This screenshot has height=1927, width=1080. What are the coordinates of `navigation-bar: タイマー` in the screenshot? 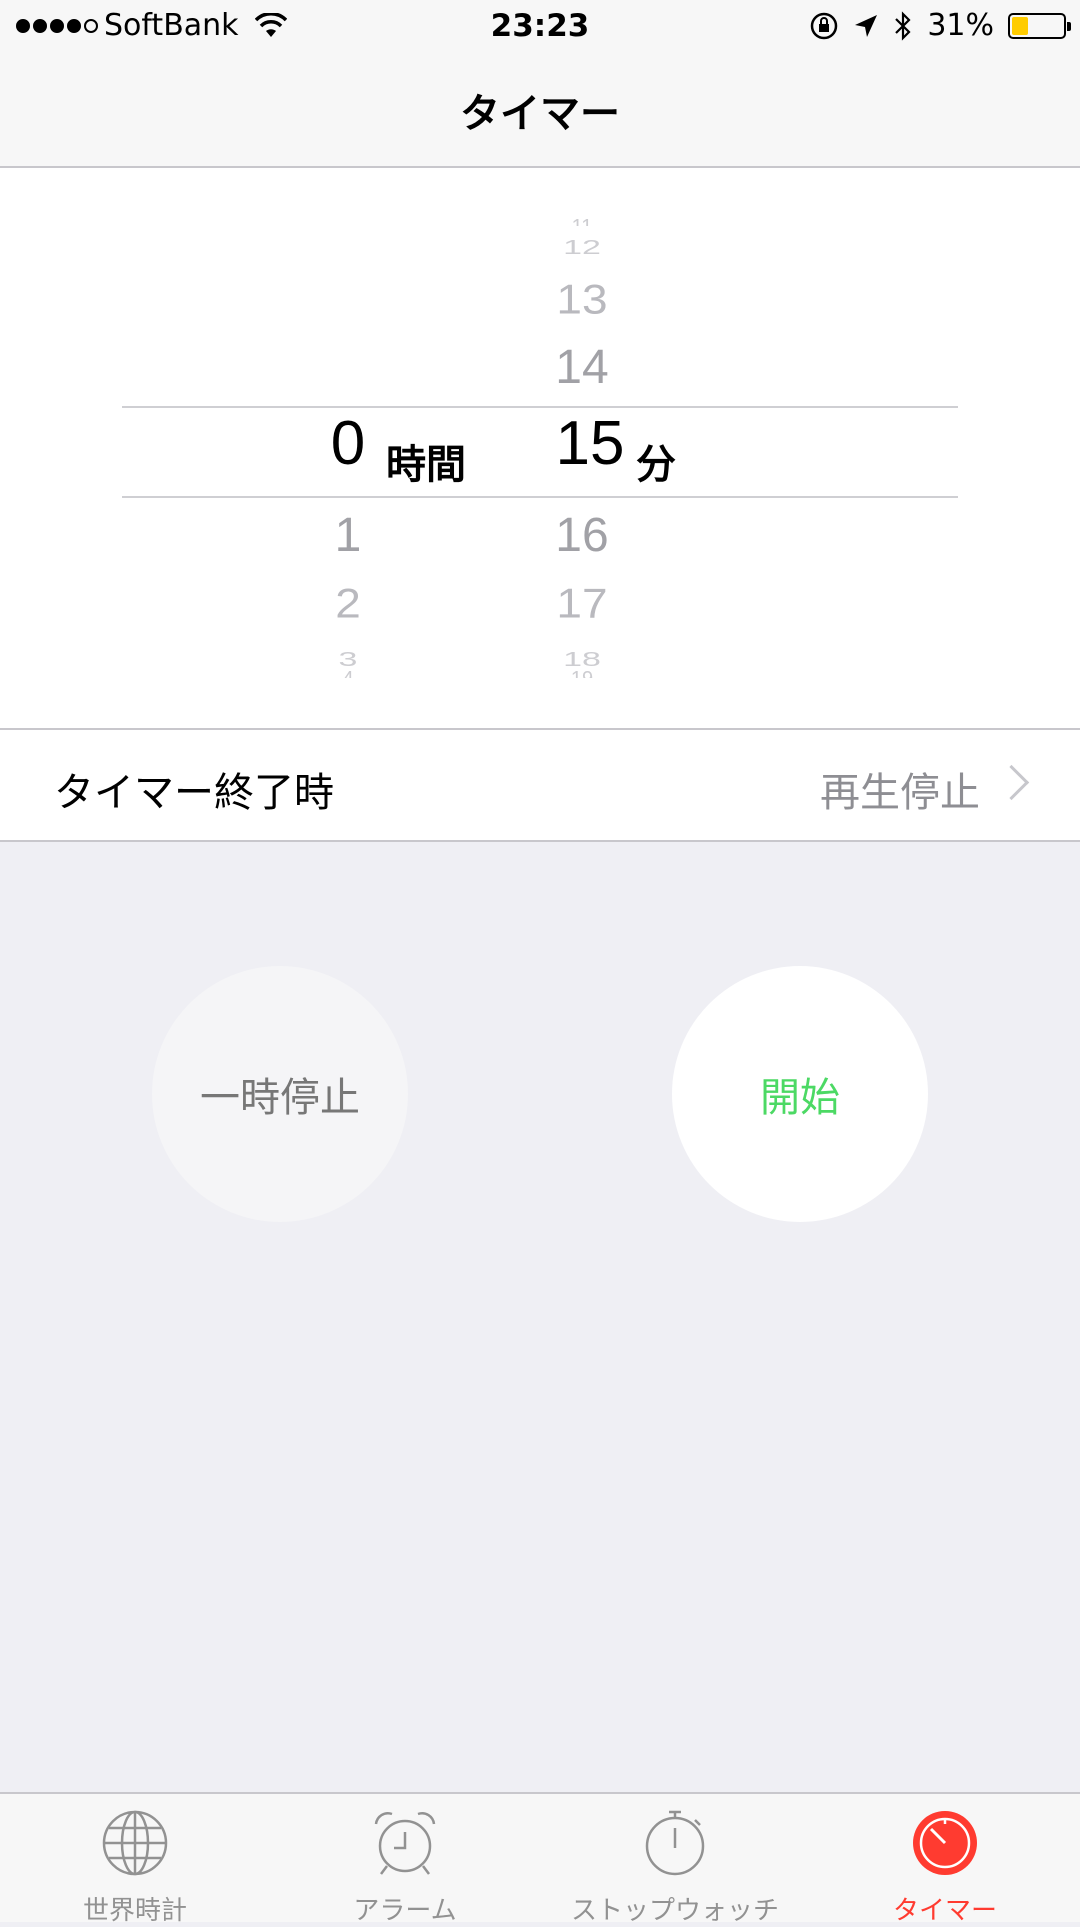 It's located at (540, 111).